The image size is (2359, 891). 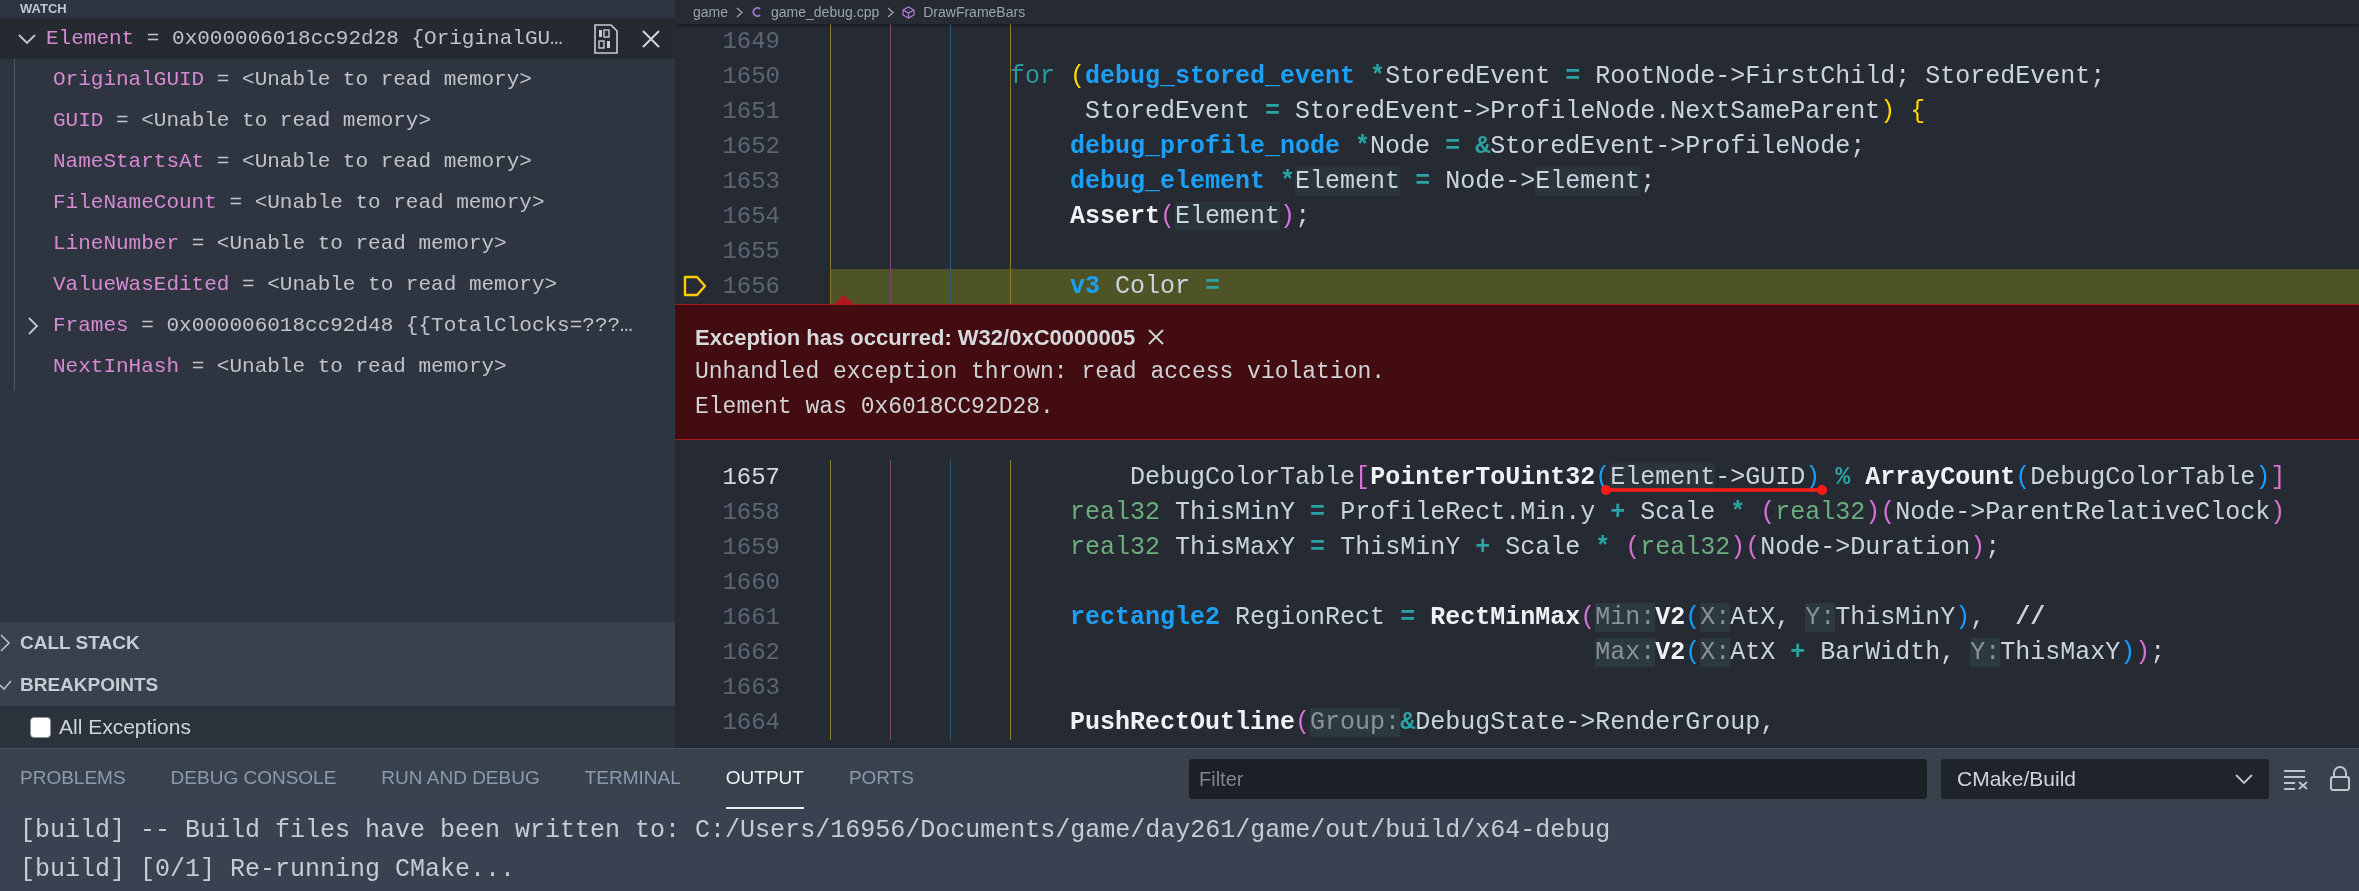 I want to click on line-number: 1650, so click(x=750, y=76).